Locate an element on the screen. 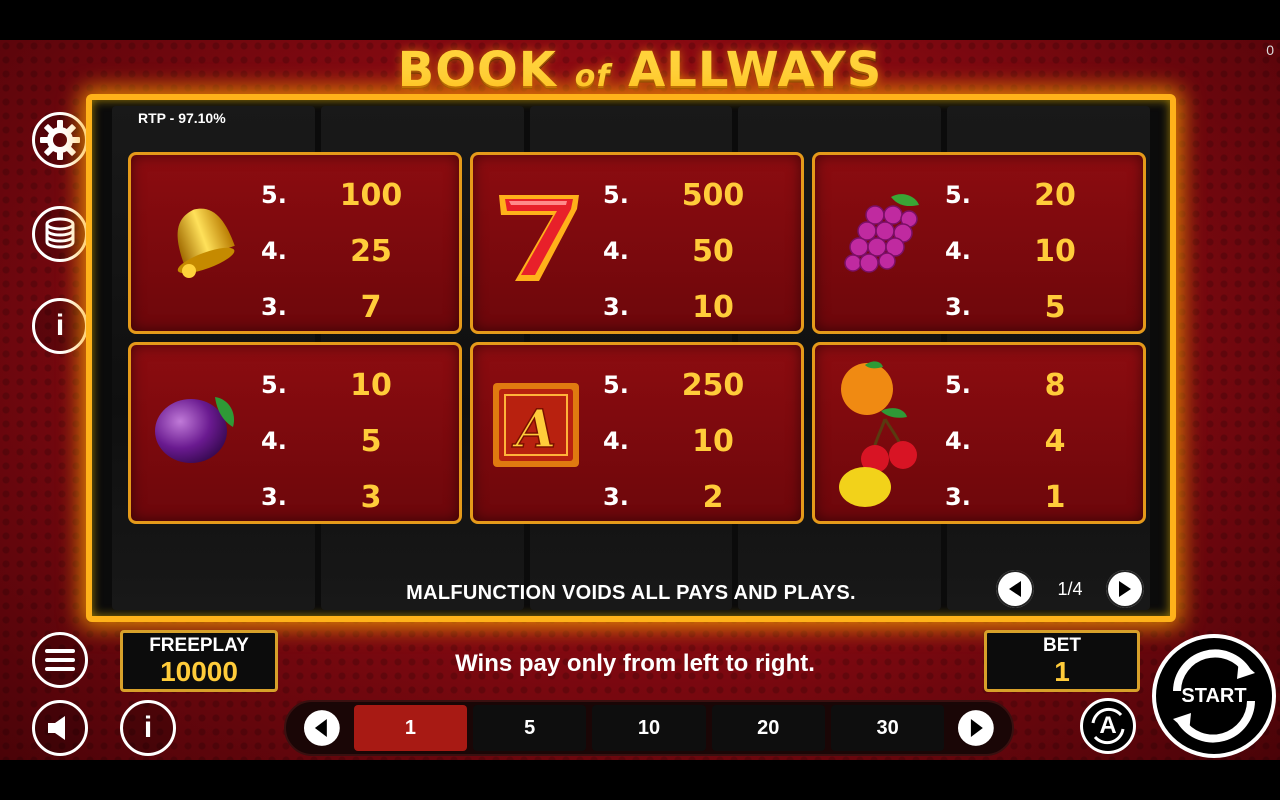 The image size is (1280, 800). book-a-icon: A is located at coordinates (536, 425).